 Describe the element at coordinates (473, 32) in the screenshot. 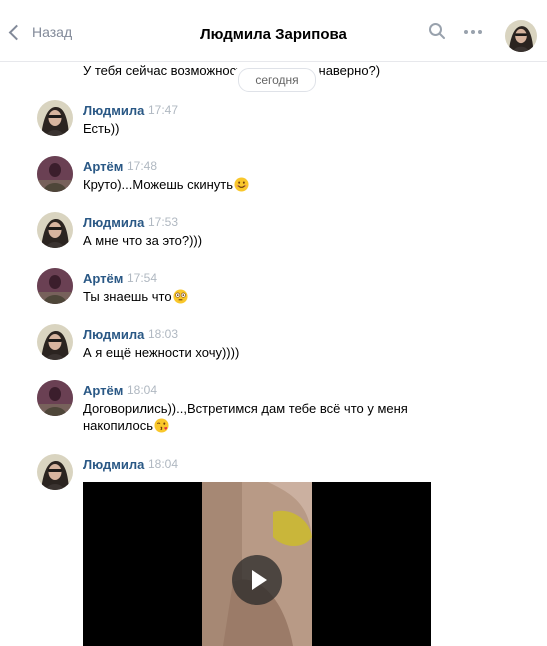

I see `more-dots-icon` at that location.